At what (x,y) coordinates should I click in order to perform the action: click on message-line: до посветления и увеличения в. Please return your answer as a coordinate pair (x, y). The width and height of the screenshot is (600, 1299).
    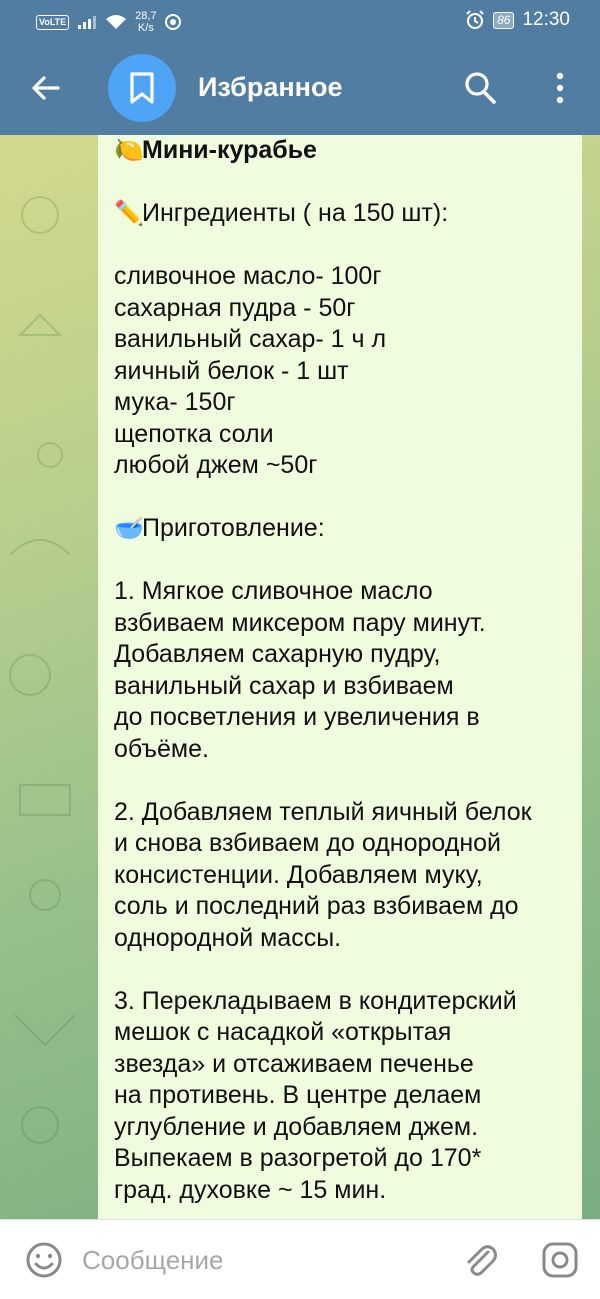
    Looking at the image, I should click on (347, 718).